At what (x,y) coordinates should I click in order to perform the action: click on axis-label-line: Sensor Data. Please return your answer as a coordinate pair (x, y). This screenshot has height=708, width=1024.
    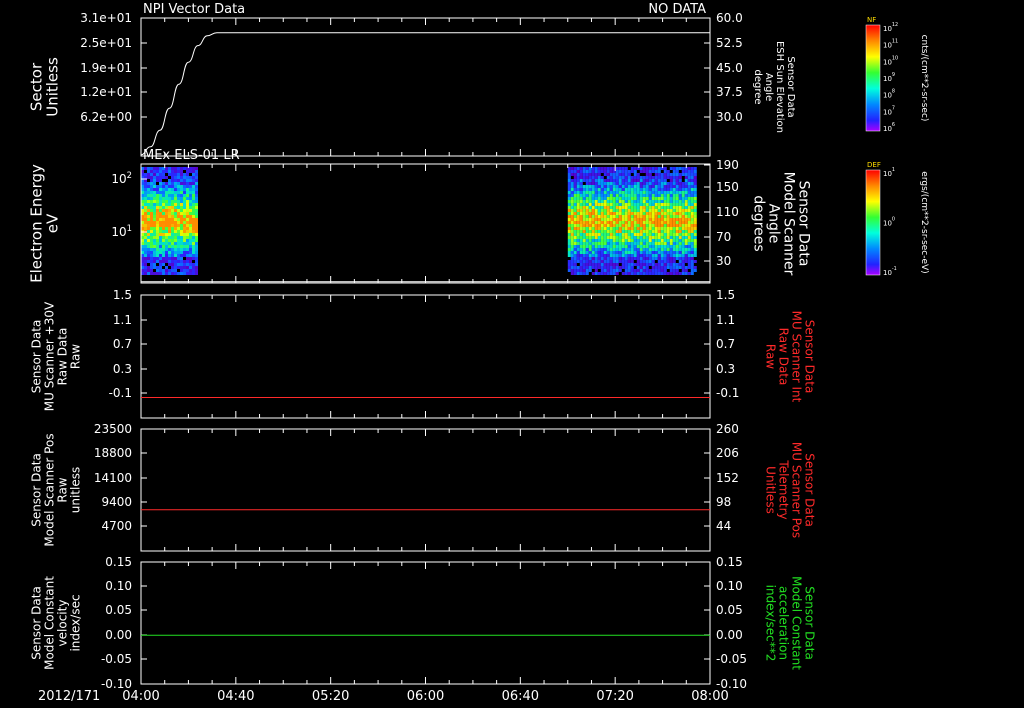
    Looking at the image, I should click on (37, 490).